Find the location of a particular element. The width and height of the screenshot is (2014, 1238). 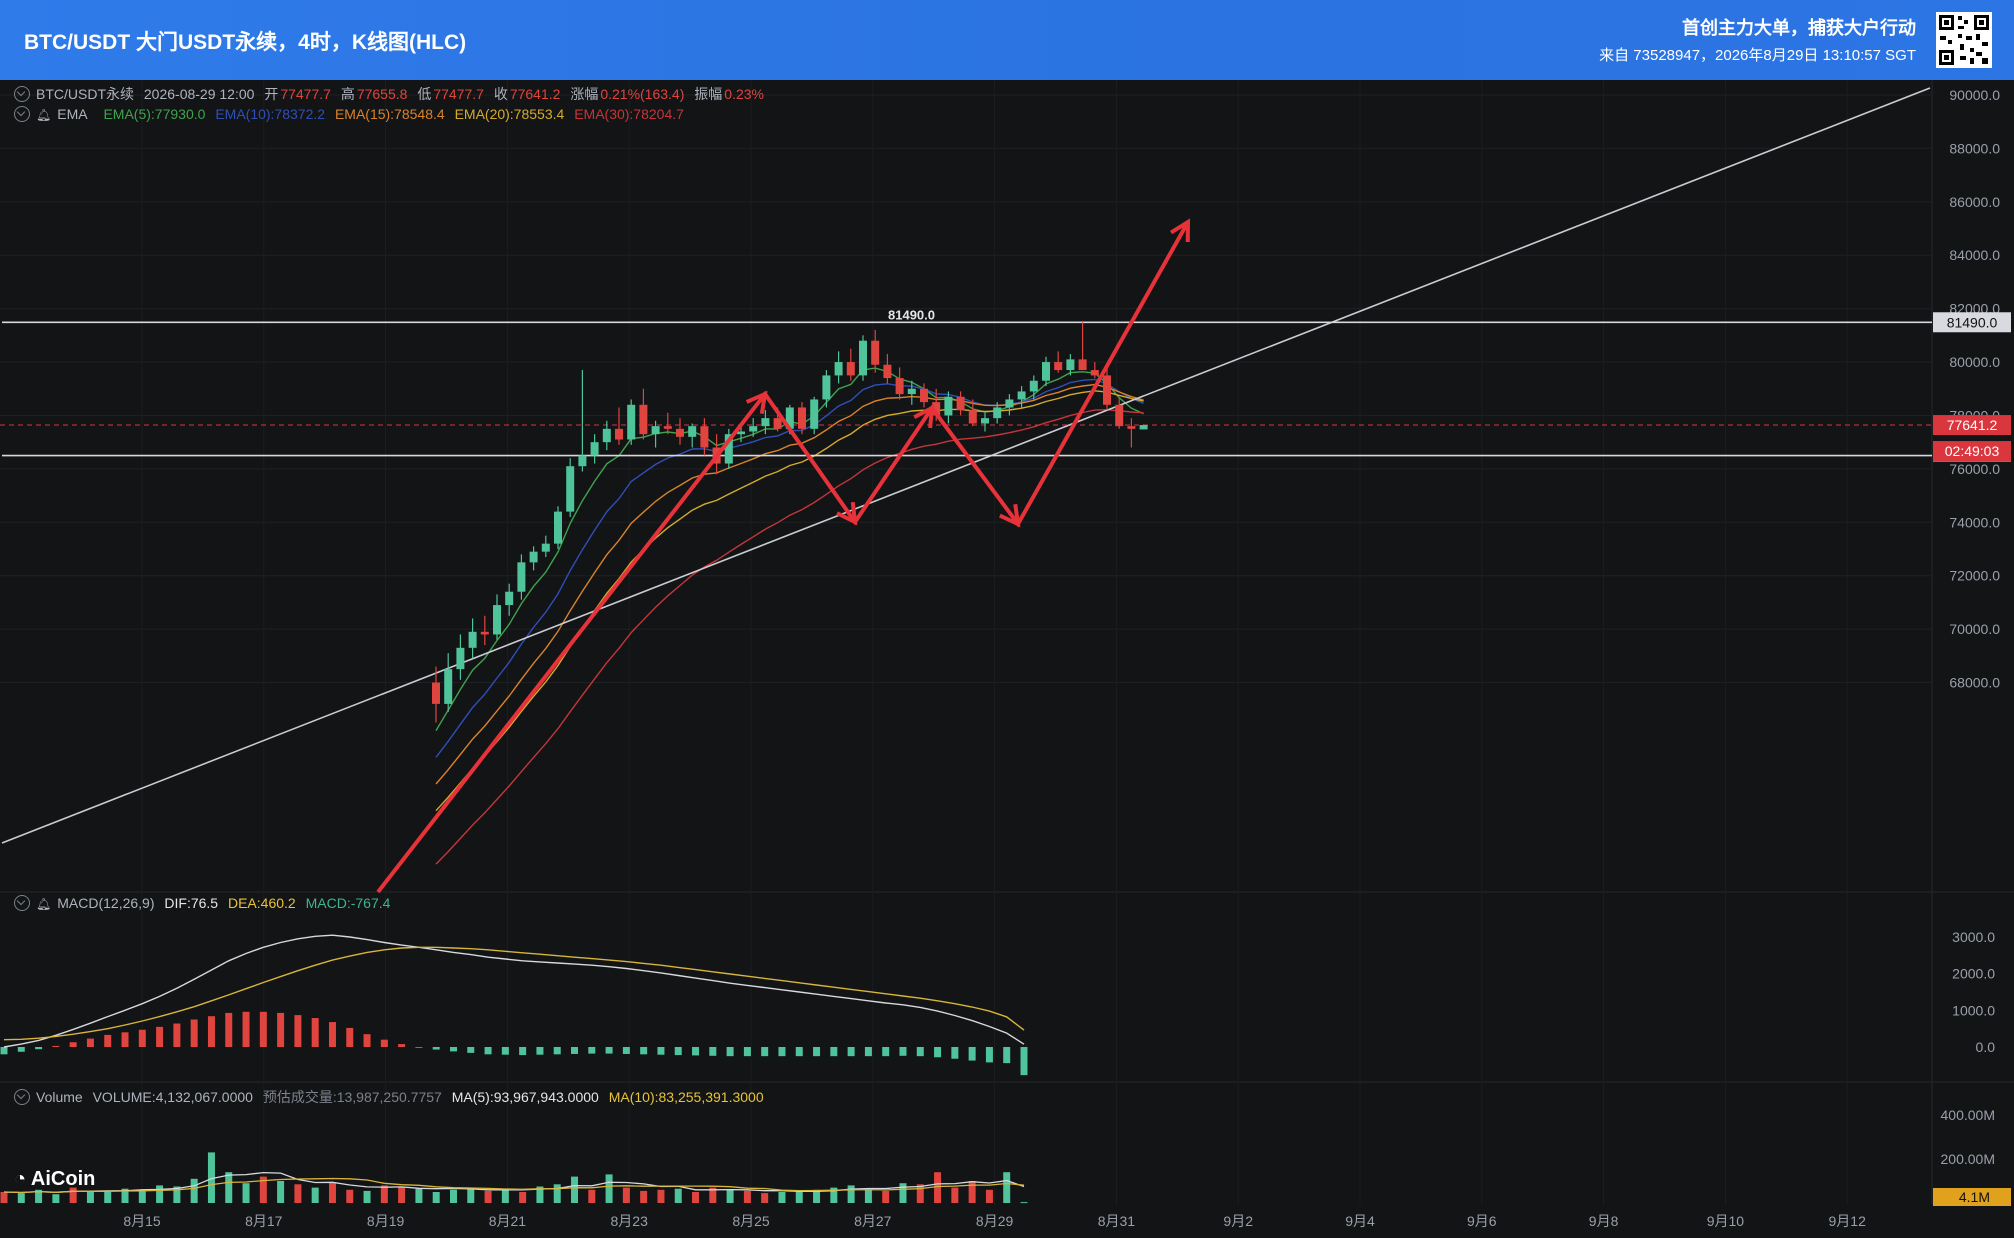

volume-tag-text: 4.1M is located at coordinates (1974, 1197).